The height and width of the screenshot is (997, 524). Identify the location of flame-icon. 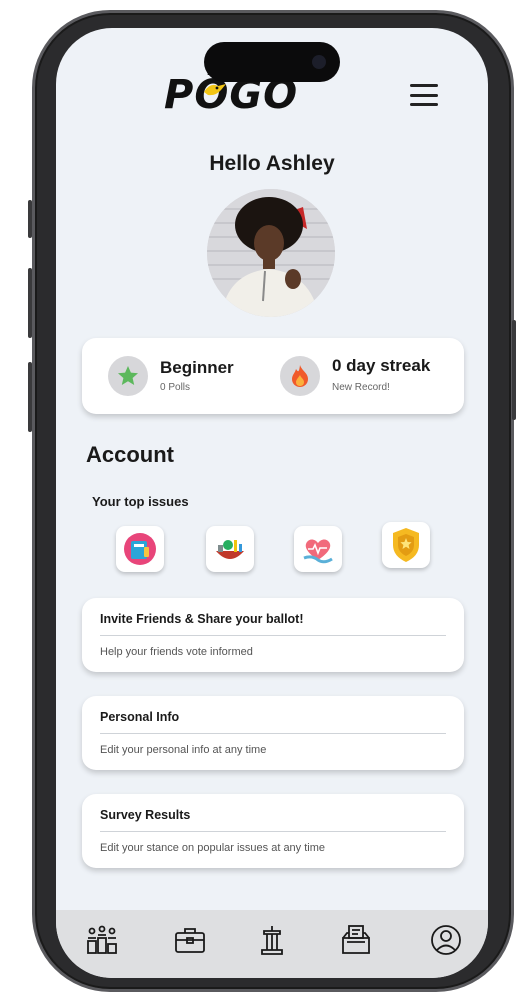
(300, 376).